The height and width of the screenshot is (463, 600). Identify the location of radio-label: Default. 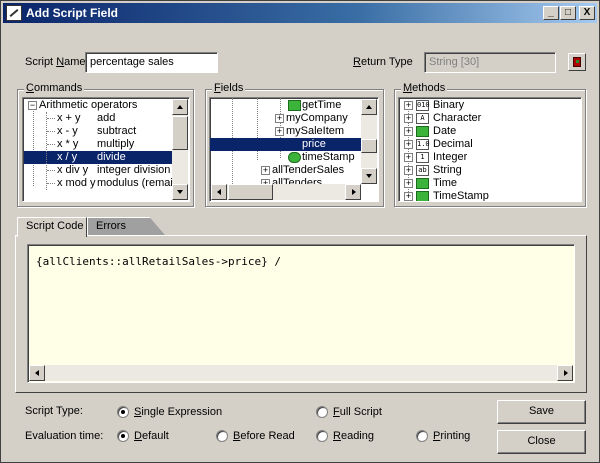
(151, 436).